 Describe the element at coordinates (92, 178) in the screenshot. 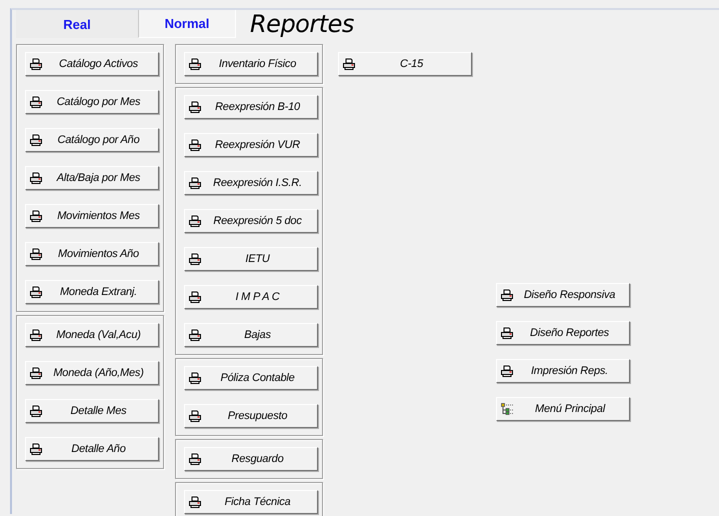

I see `report-button: Alta/Baja por Mes` at that location.